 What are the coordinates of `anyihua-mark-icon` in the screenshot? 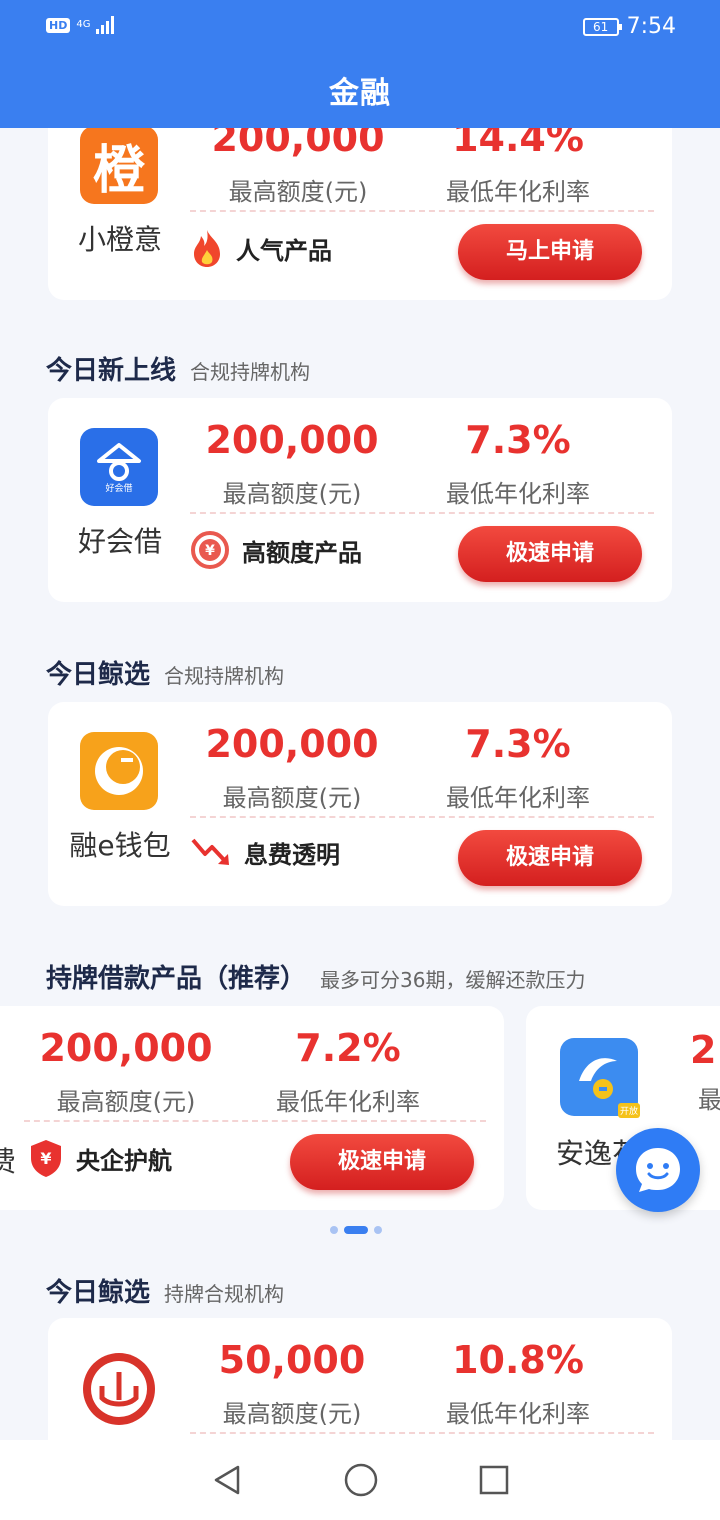 It's located at (598, 1078).